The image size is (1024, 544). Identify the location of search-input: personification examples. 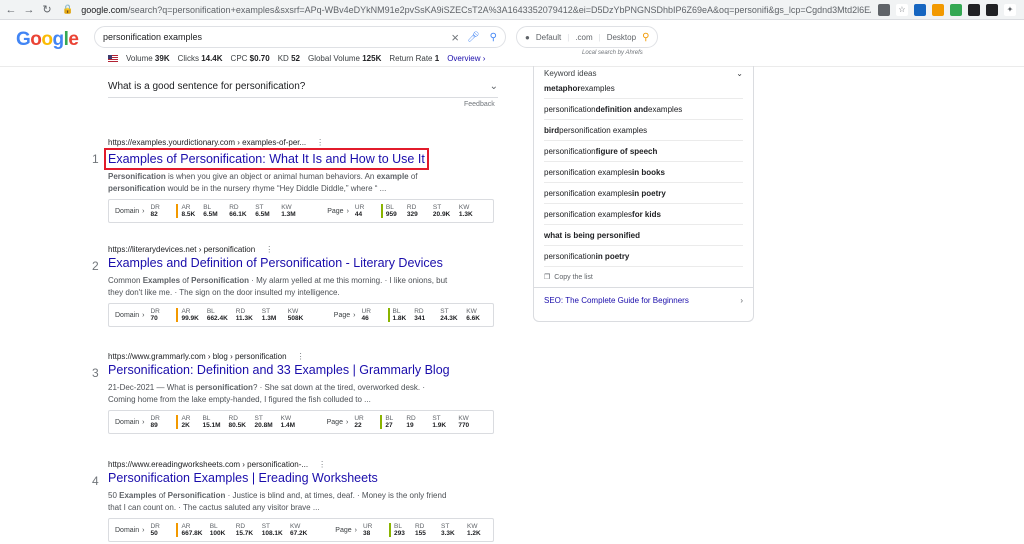
(277, 37).